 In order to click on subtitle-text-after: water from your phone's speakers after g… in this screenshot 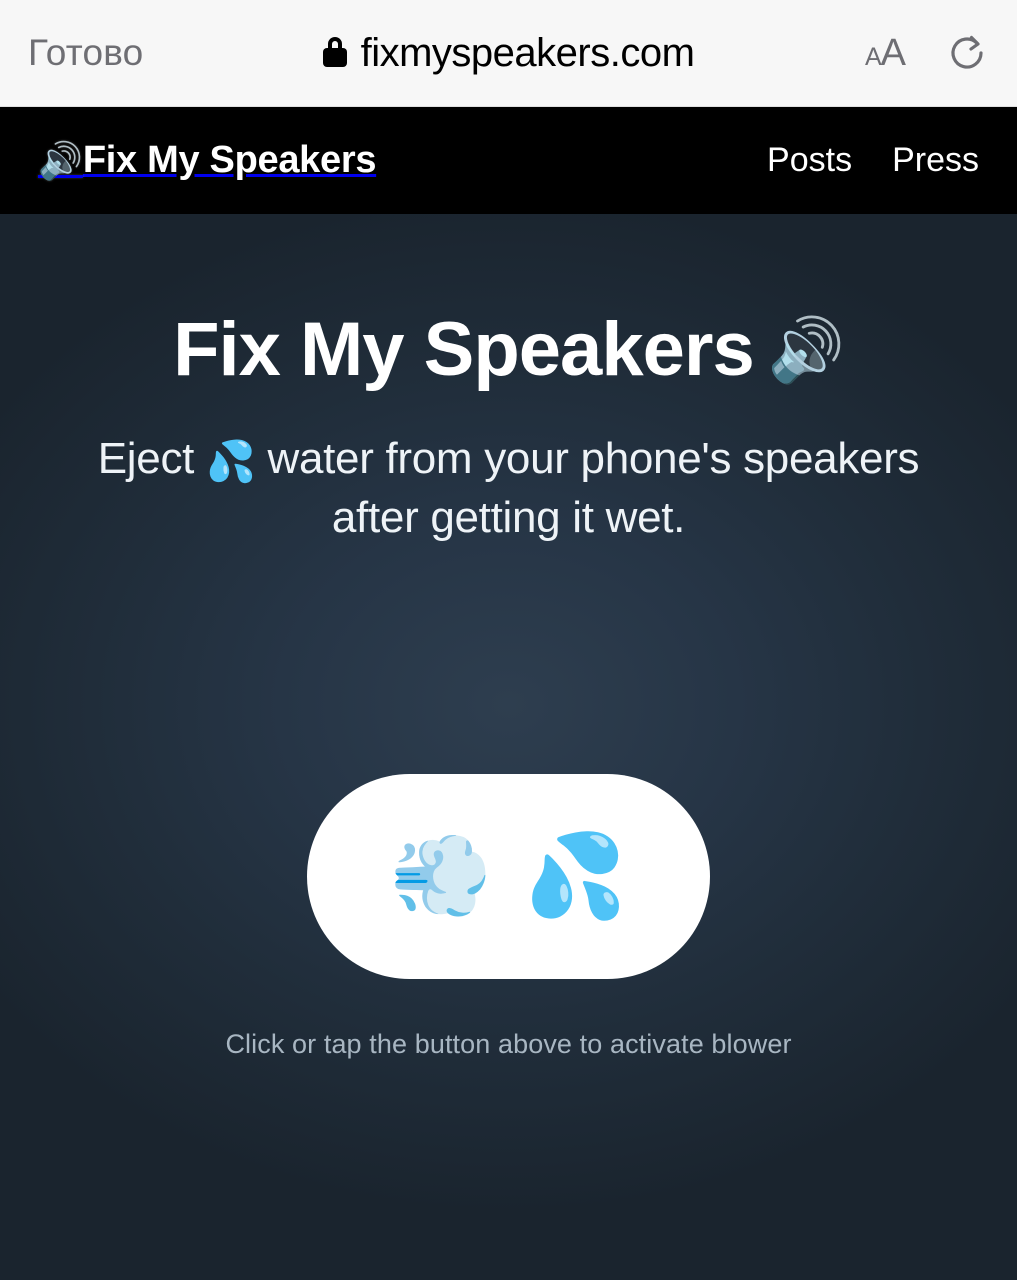, I will do `click(593, 488)`.